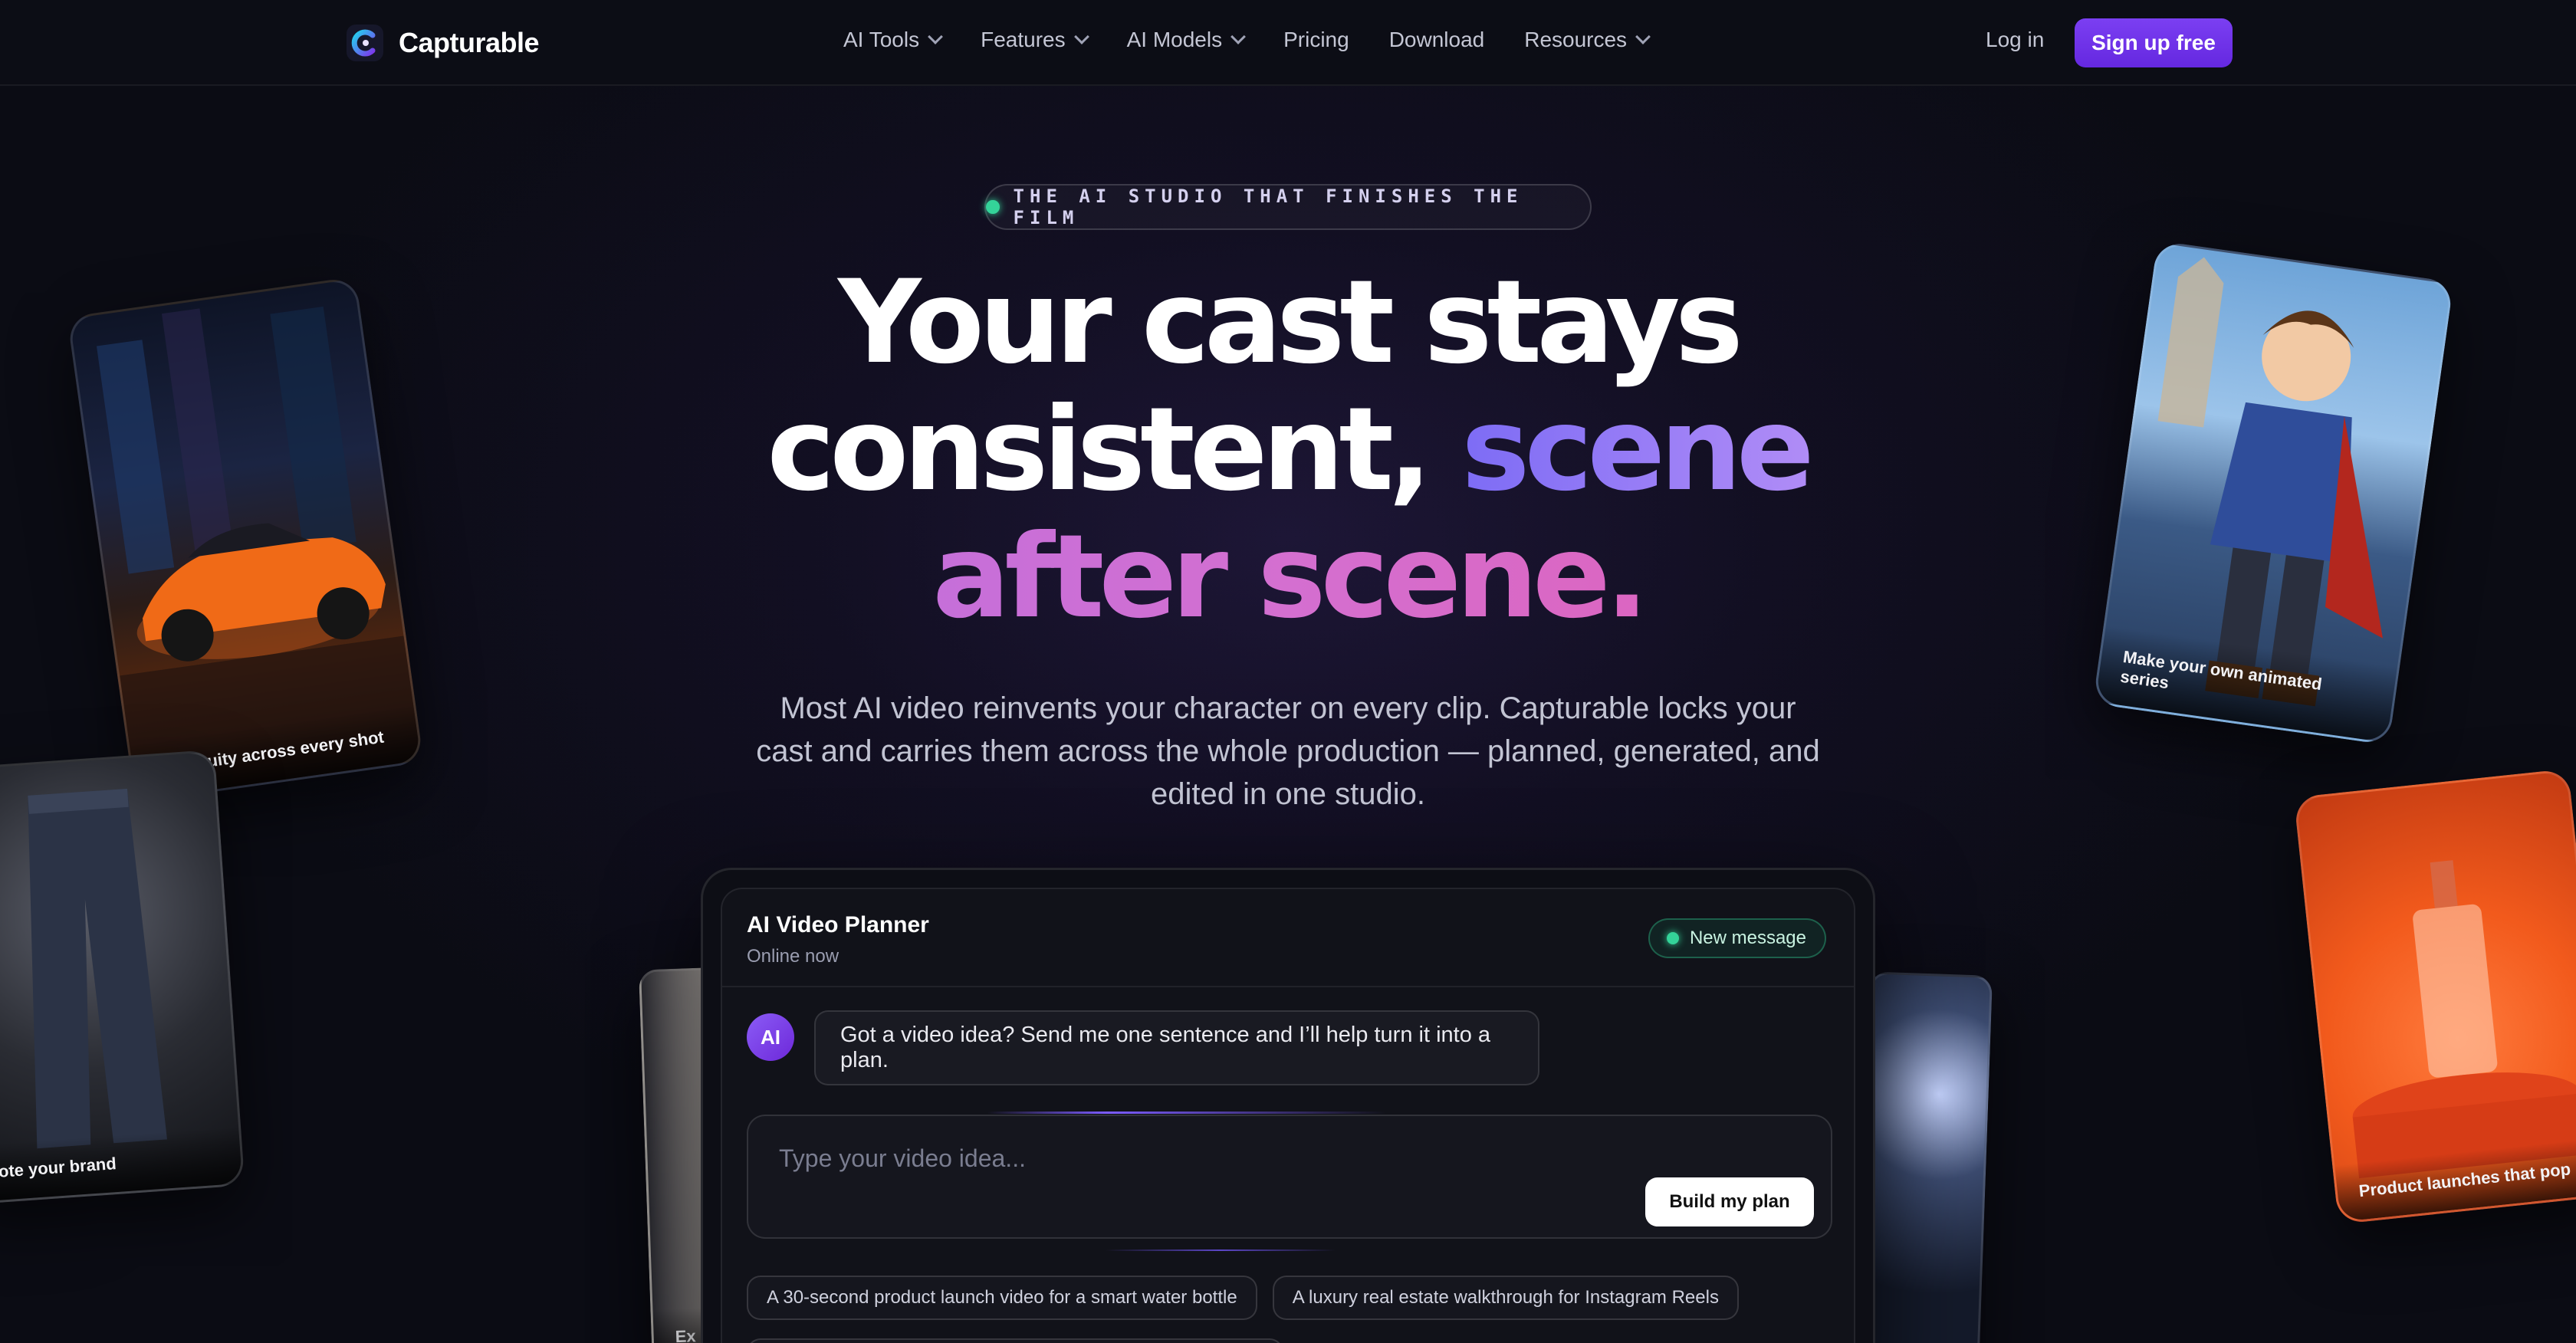 The image size is (2576, 1343). I want to click on ai-avatar: AI, so click(770, 1037).